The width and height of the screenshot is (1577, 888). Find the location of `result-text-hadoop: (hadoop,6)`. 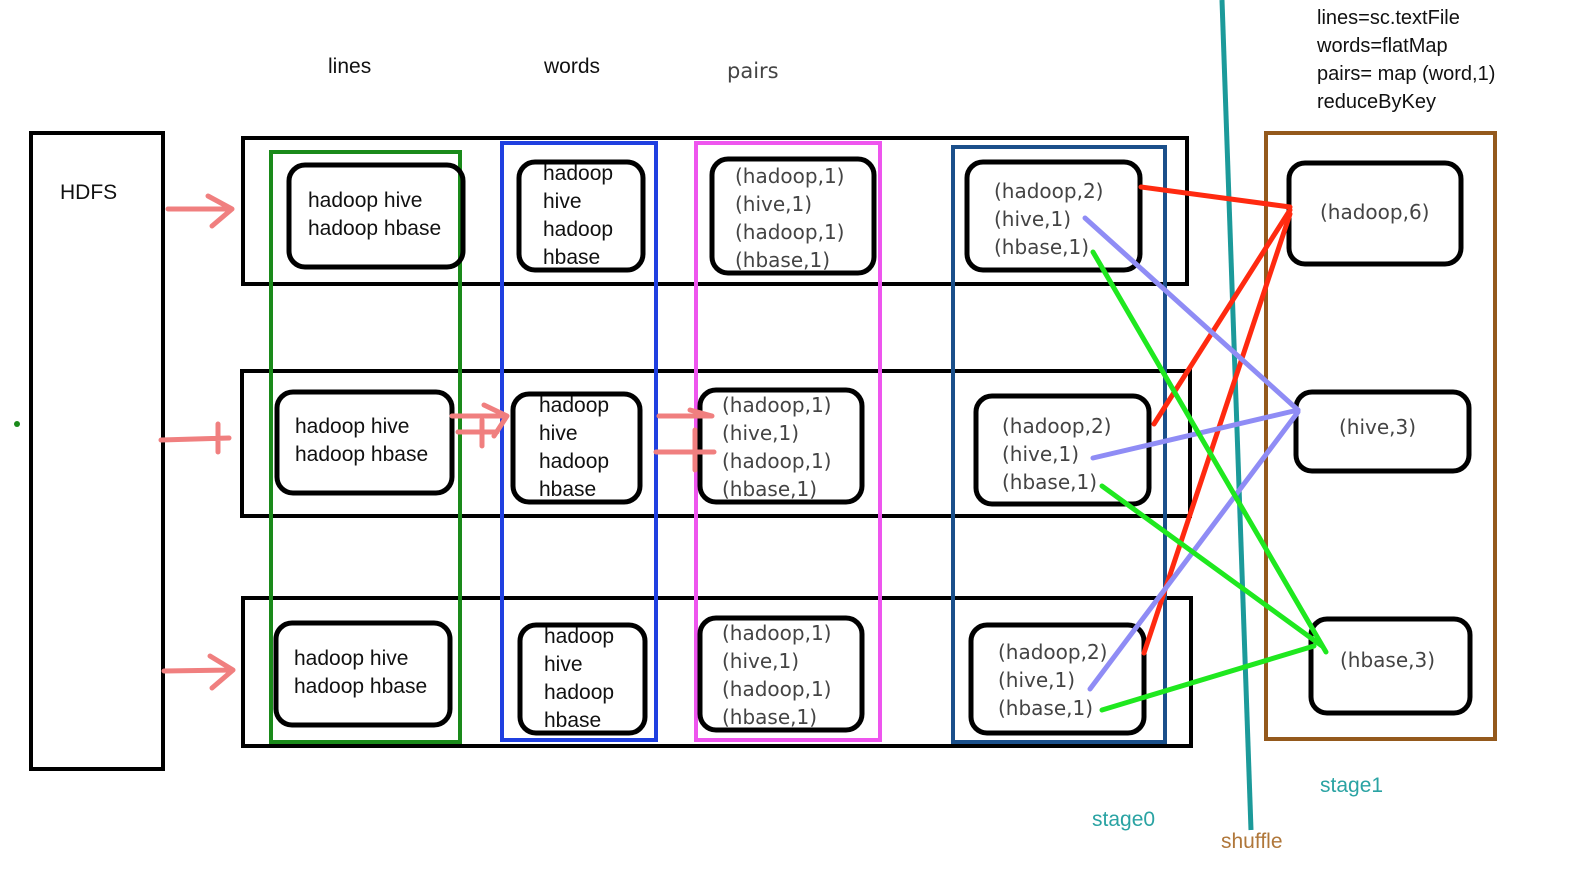

result-text-hadoop: (hadoop,6) is located at coordinates (1374, 212).